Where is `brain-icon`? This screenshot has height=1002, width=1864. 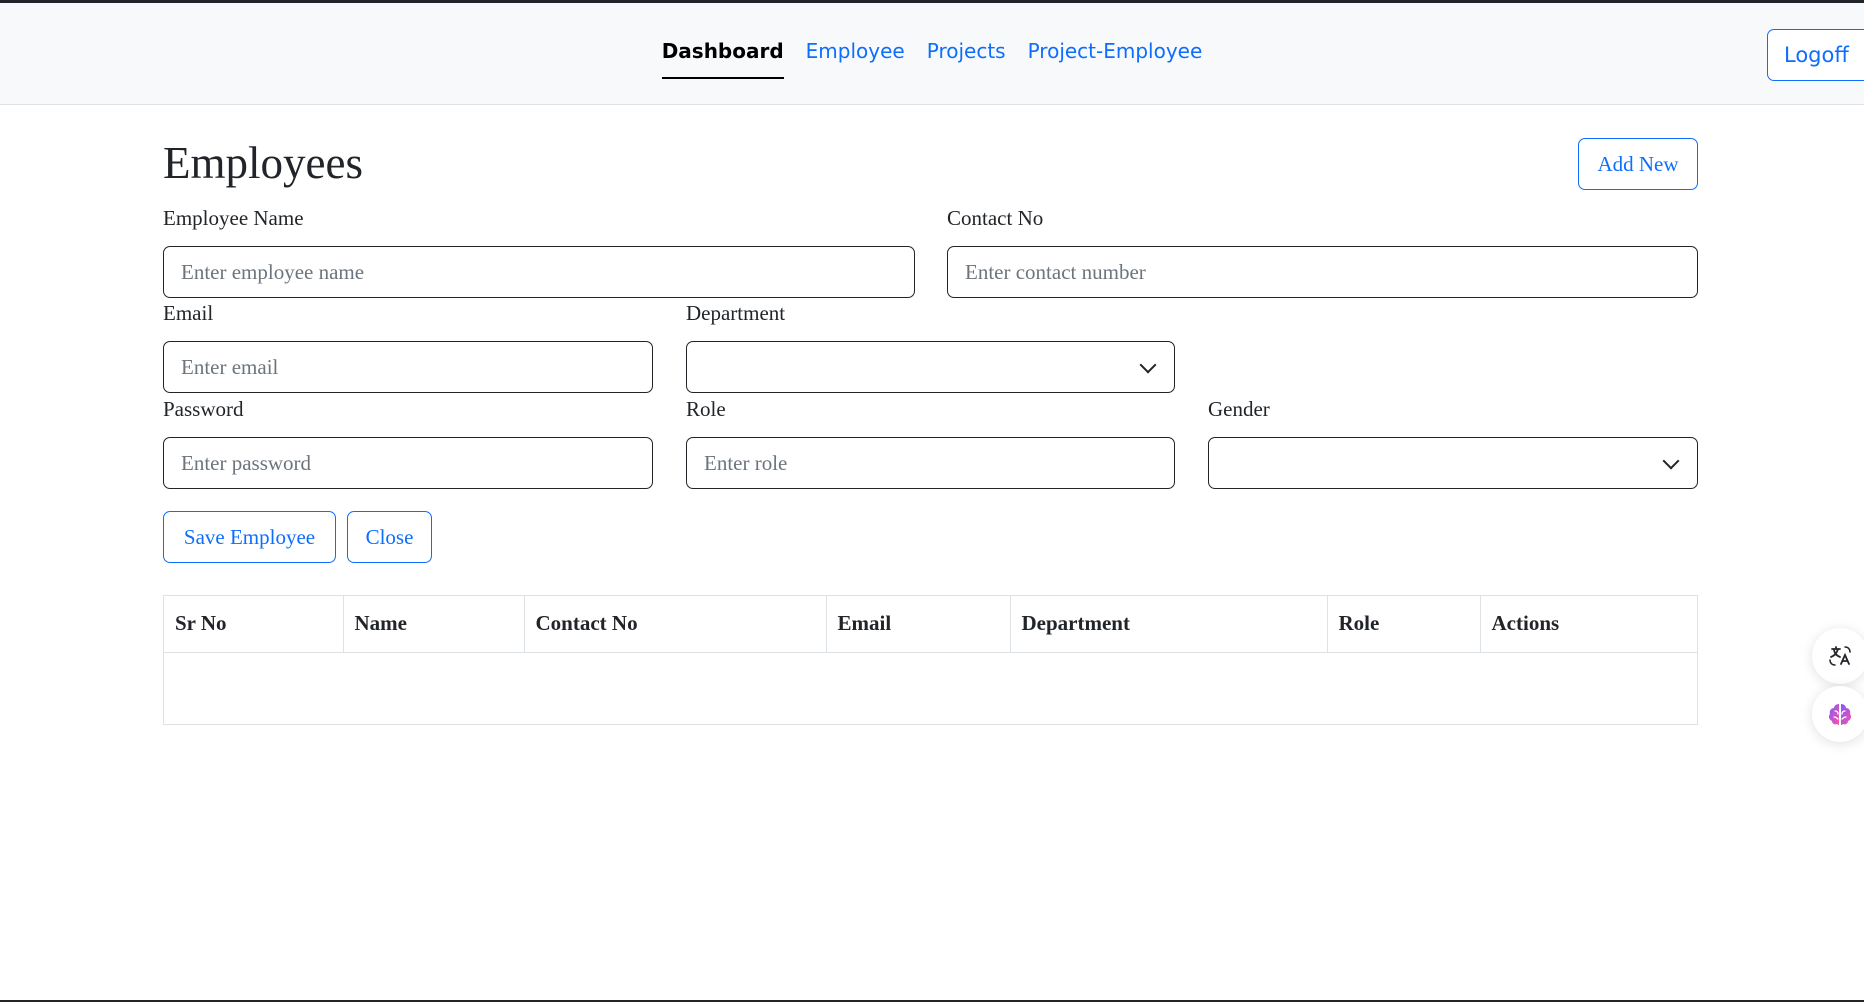 brain-icon is located at coordinates (1840, 714).